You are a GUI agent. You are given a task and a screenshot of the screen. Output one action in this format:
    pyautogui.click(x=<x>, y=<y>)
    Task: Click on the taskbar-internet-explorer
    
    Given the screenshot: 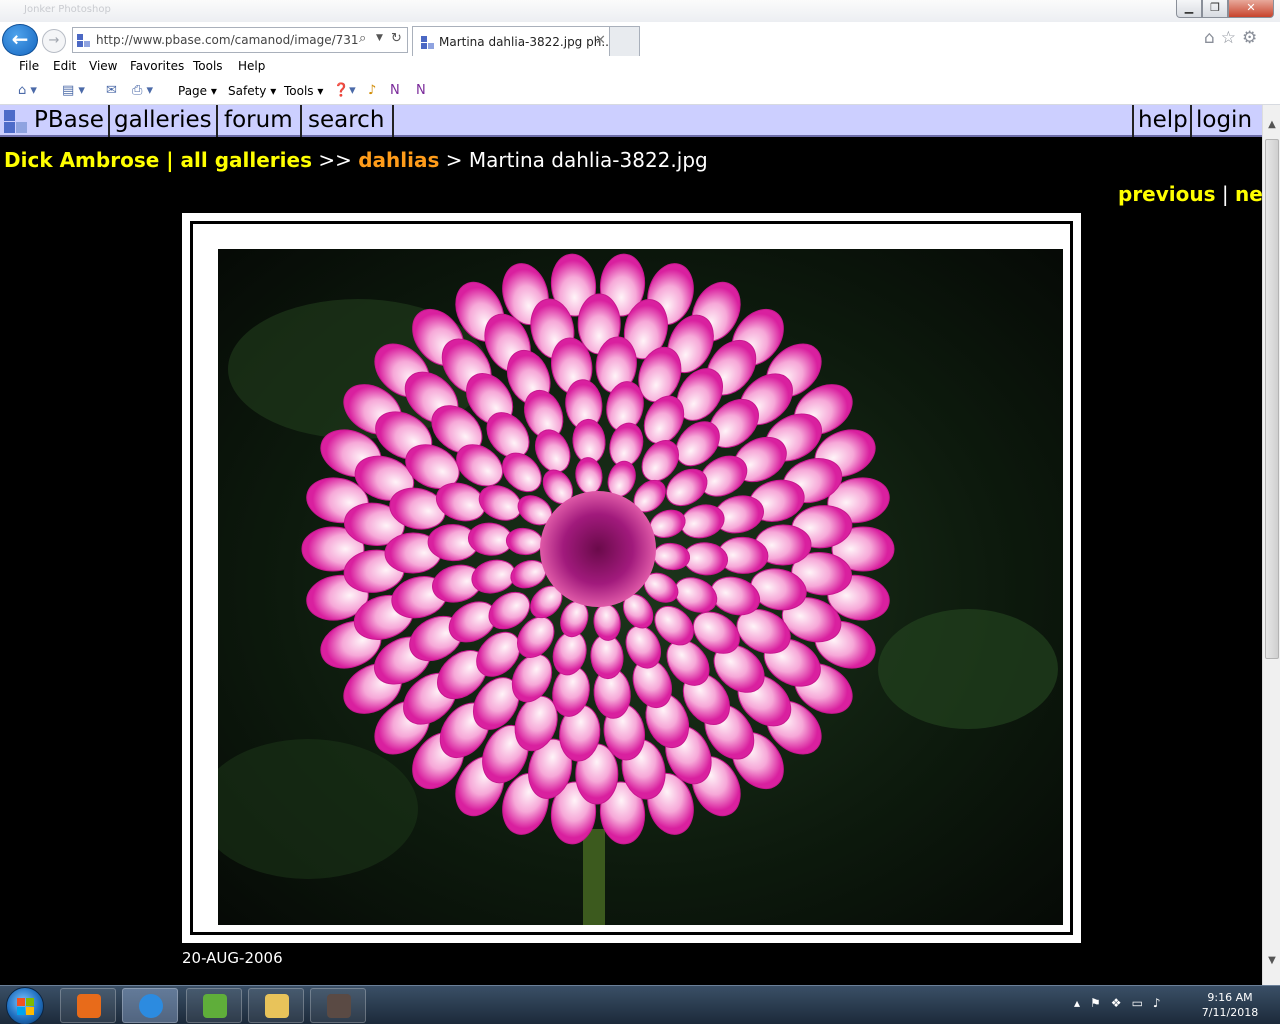 What is the action you would take?
    pyautogui.click(x=150, y=1005)
    